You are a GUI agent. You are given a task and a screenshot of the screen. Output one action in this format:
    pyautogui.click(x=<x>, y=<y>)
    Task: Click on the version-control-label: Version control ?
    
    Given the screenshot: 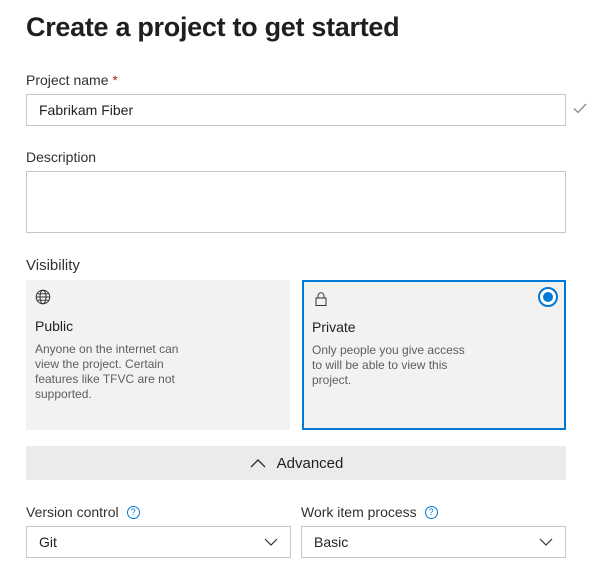 What is the action you would take?
    pyautogui.click(x=83, y=512)
    